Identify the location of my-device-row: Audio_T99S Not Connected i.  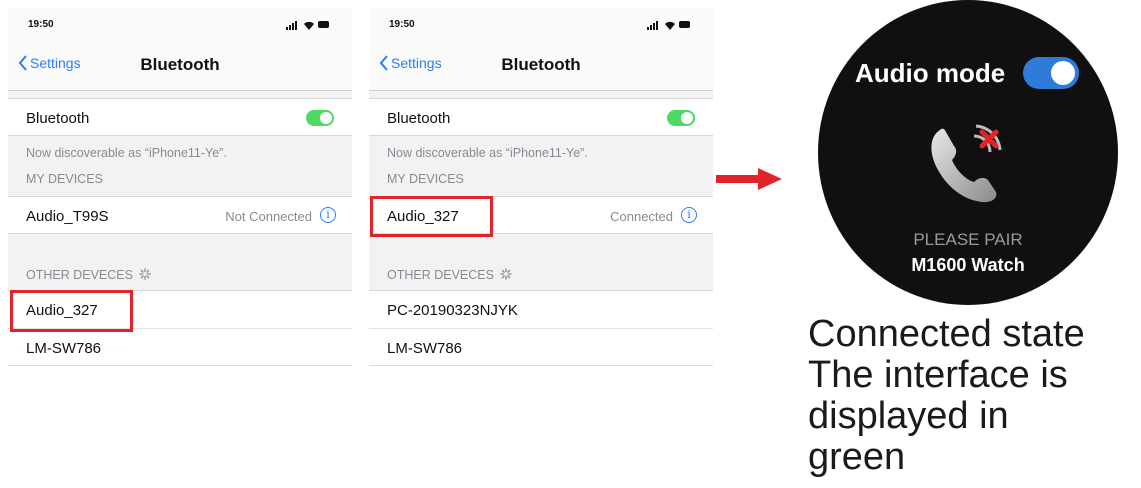
(180, 215).